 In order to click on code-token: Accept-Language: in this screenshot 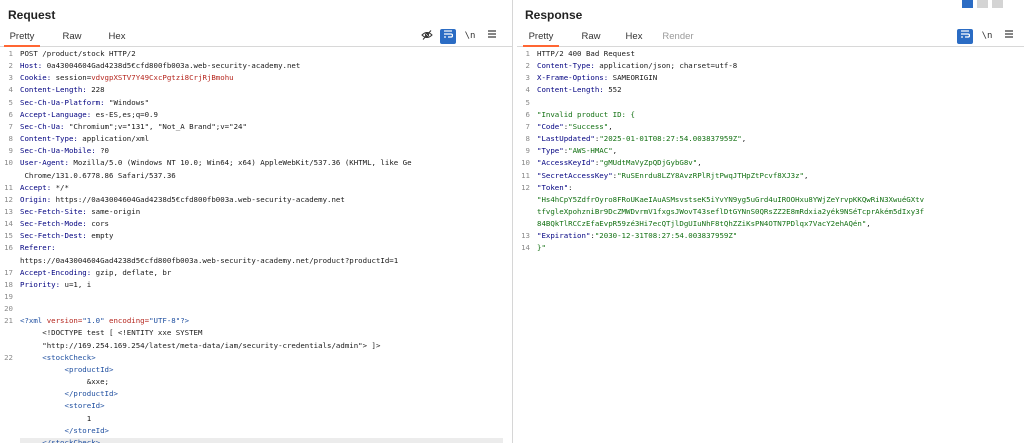, I will do `click(56, 114)`.